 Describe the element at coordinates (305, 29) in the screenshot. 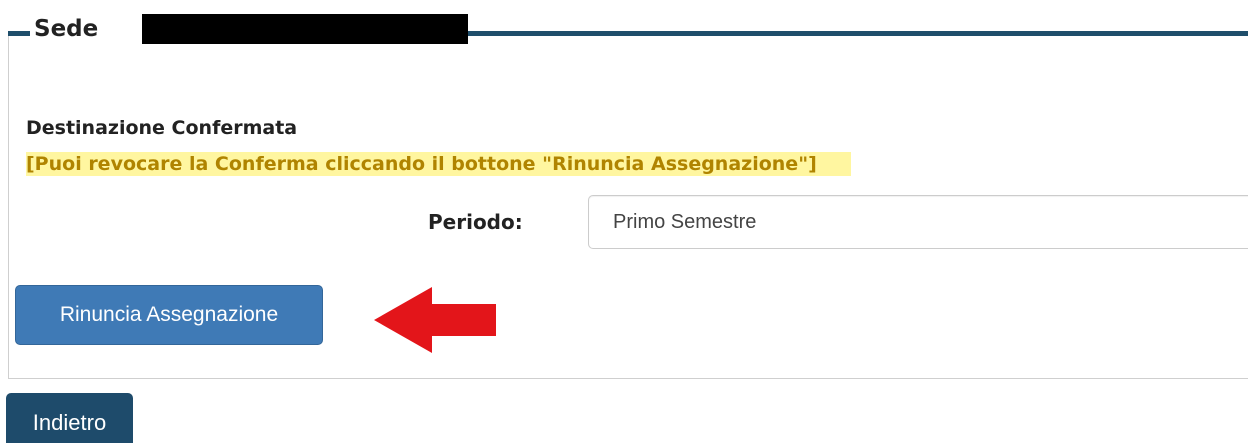

I see `redacted-block` at that location.